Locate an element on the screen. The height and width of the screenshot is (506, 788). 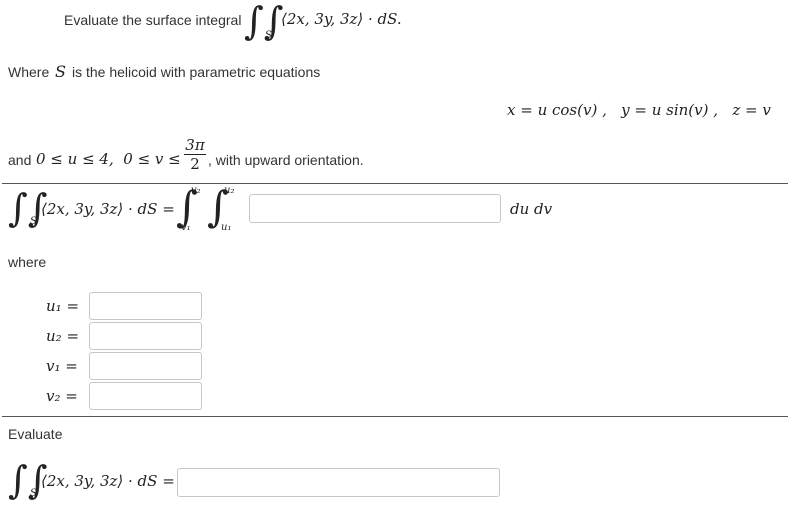
u2-input is located at coordinates (145, 336).